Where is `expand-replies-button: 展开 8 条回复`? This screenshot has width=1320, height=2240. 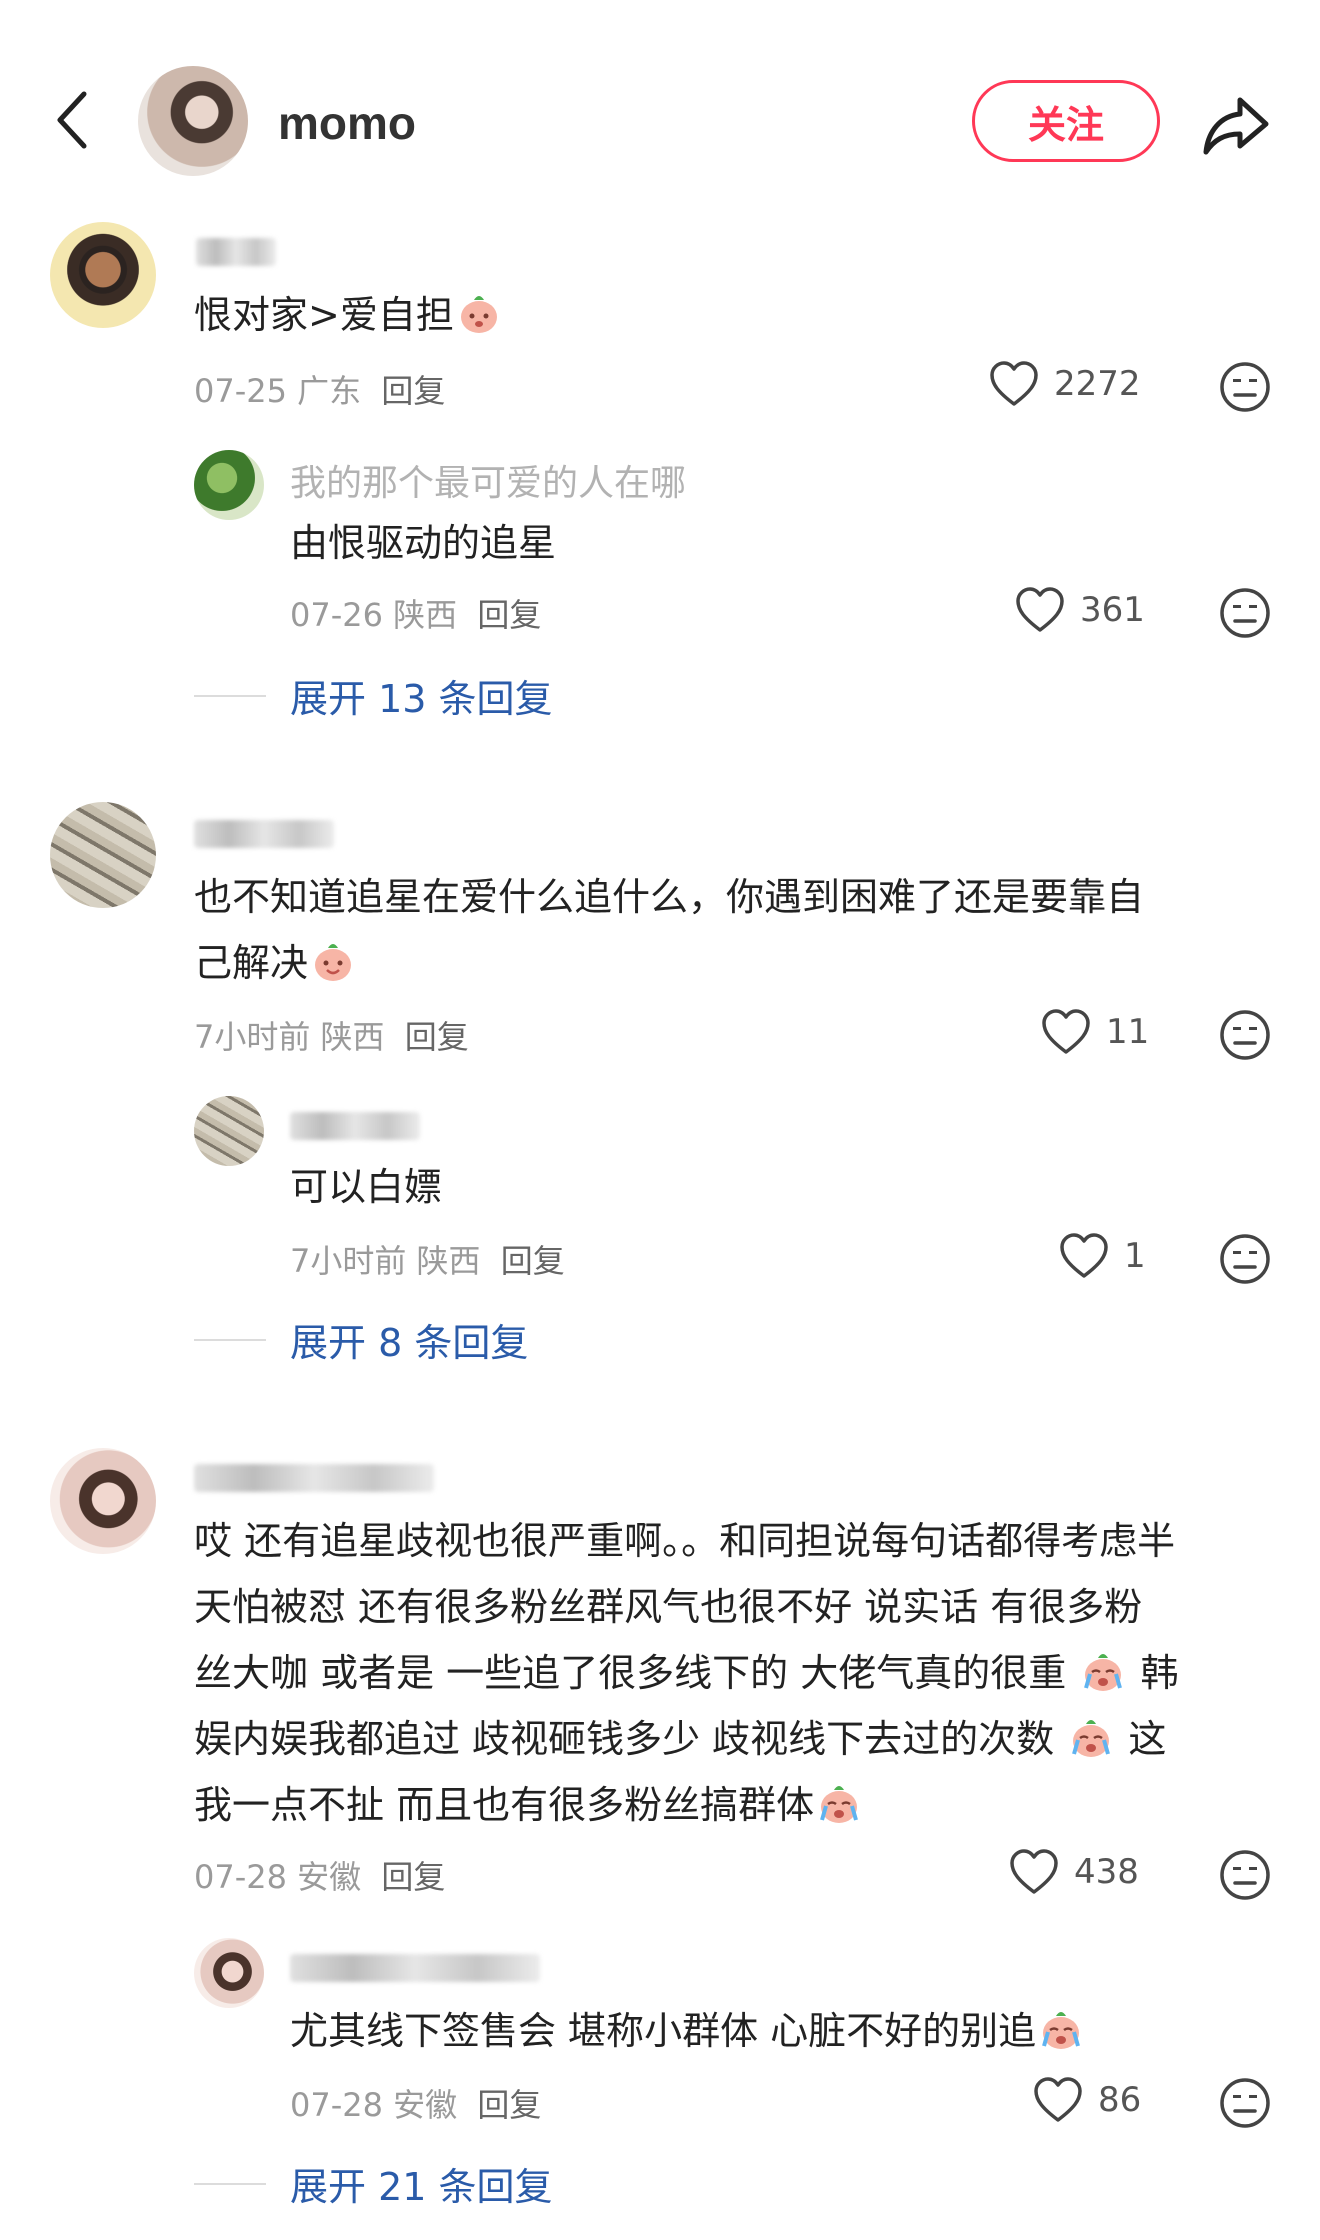
expand-replies-button: 展开 8 条回复 is located at coordinates (361, 1339).